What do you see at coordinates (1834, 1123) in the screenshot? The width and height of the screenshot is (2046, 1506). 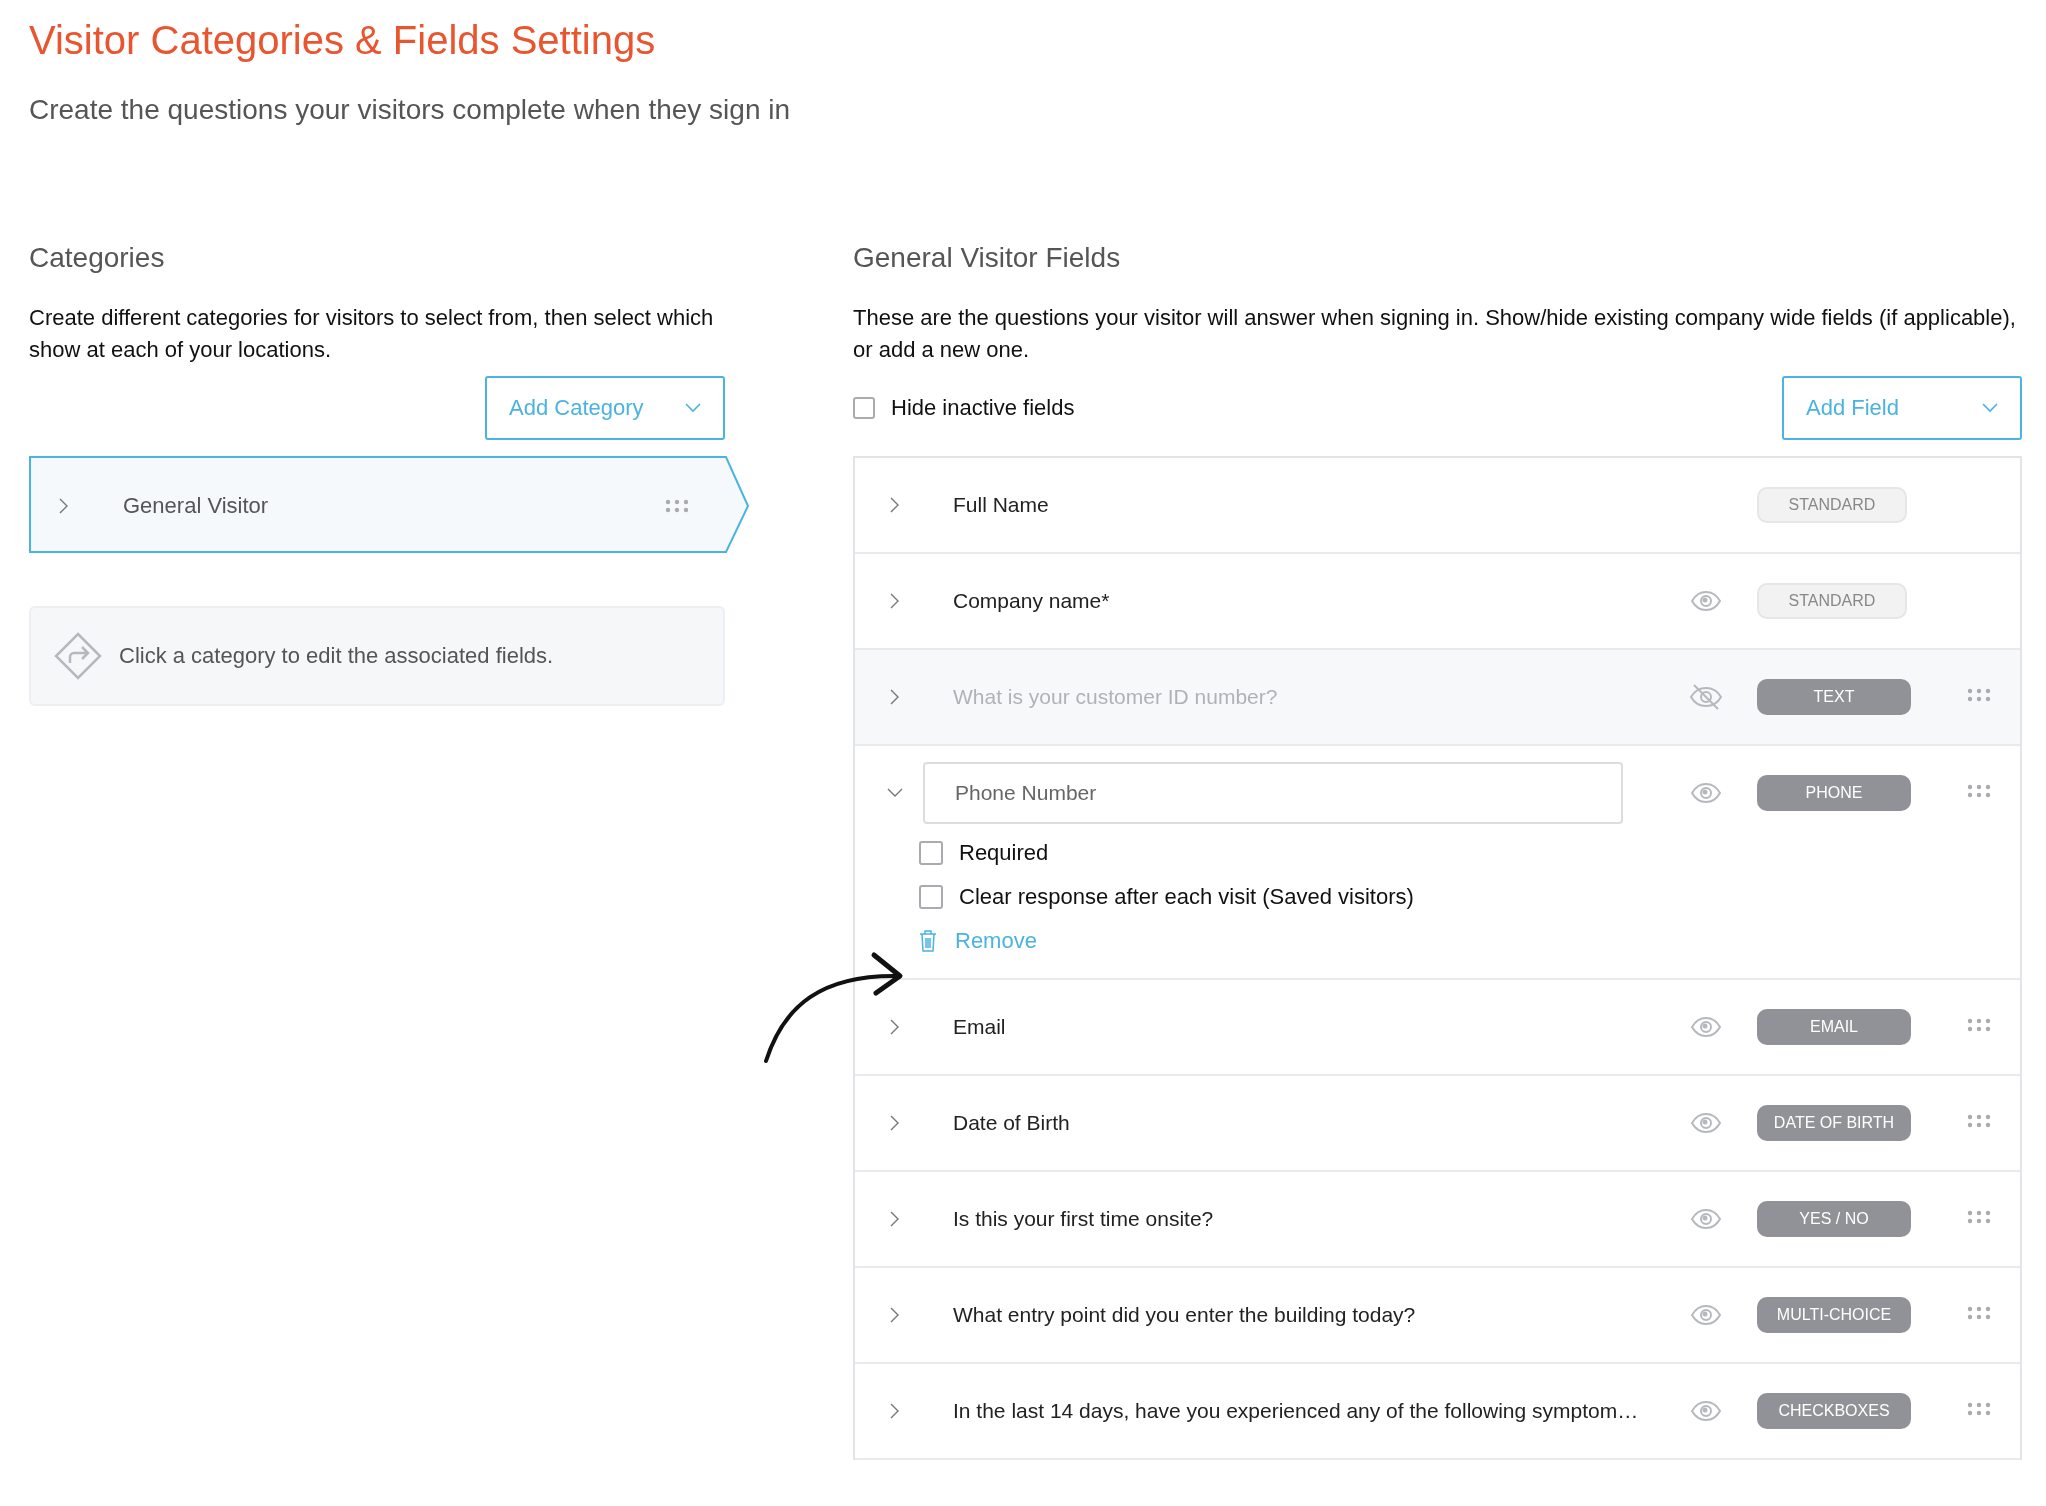 I see `field-type-badge: DATE OF BIRTH` at bounding box center [1834, 1123].